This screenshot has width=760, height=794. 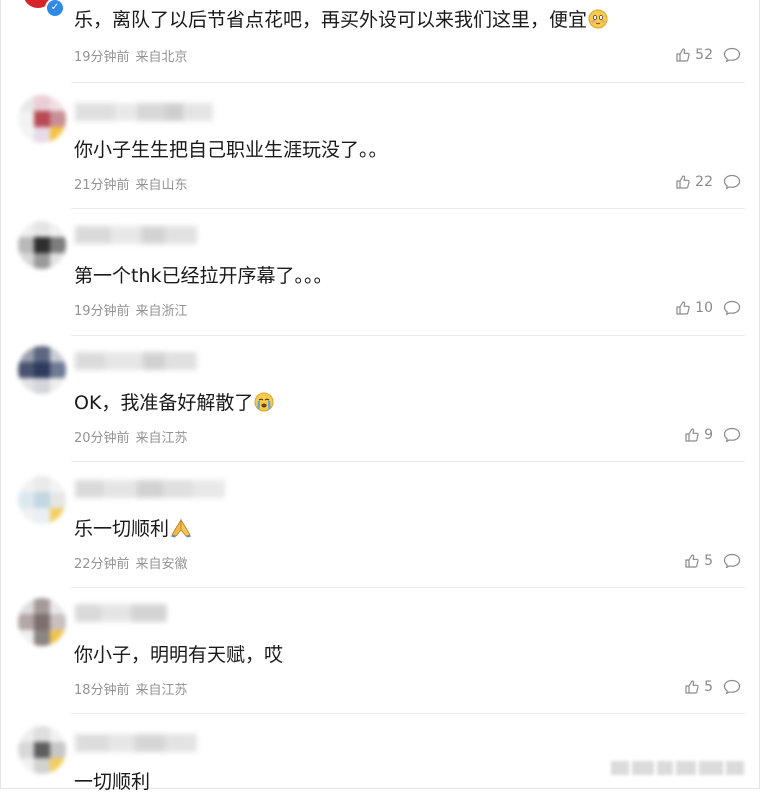 What do you see at coordinates (131, 309) in the screenshot?
I see `comment-meta: 19分钟前 来自浙江` at bounding box center [131, 309].